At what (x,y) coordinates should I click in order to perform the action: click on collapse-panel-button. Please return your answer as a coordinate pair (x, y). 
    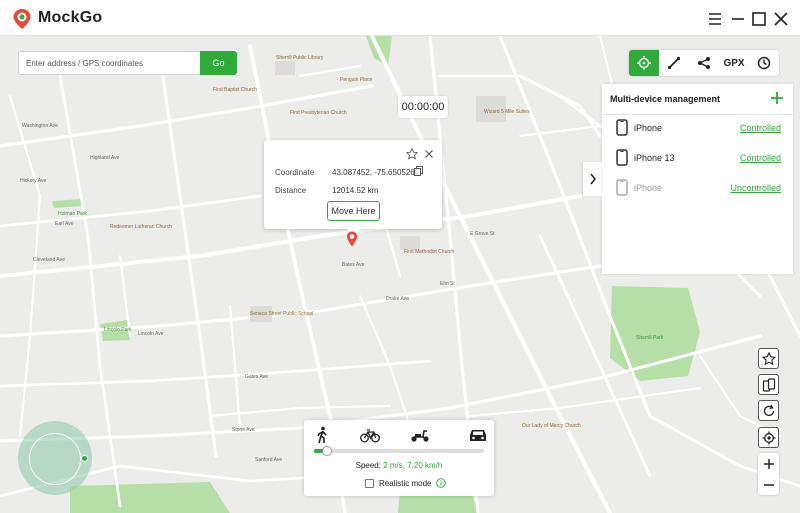
    Looking at the image, I should click on (592, 179).